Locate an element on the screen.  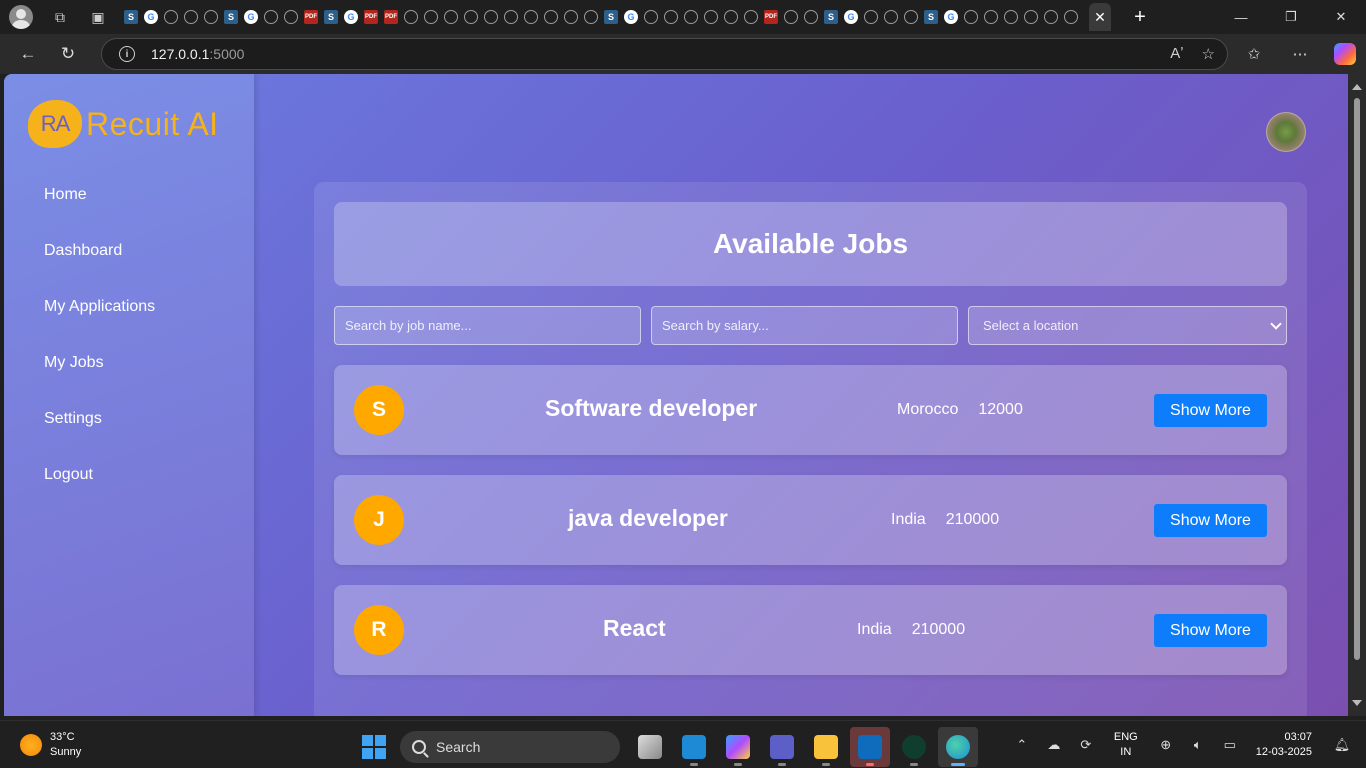
logo: RA Recuit AI is located at coordinates (123, 124).